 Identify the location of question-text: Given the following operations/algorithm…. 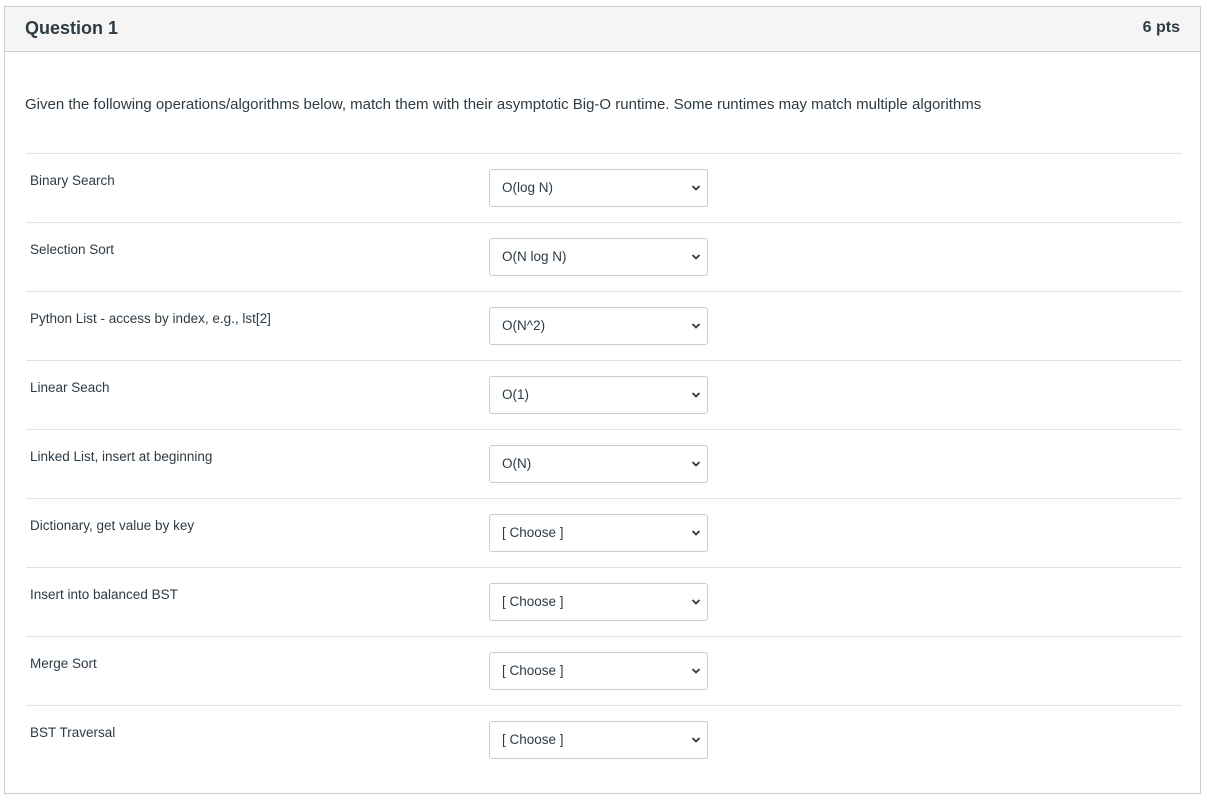
(503, 104).